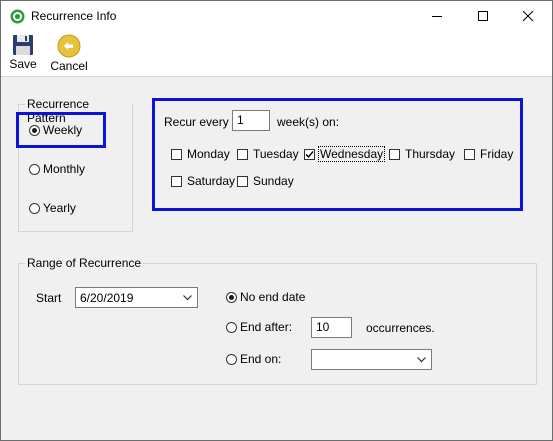  What do you see at coordinates (61, 130) in the screenshot?
I see `weekly-highlight-frame` at bounding box center [61, 130].